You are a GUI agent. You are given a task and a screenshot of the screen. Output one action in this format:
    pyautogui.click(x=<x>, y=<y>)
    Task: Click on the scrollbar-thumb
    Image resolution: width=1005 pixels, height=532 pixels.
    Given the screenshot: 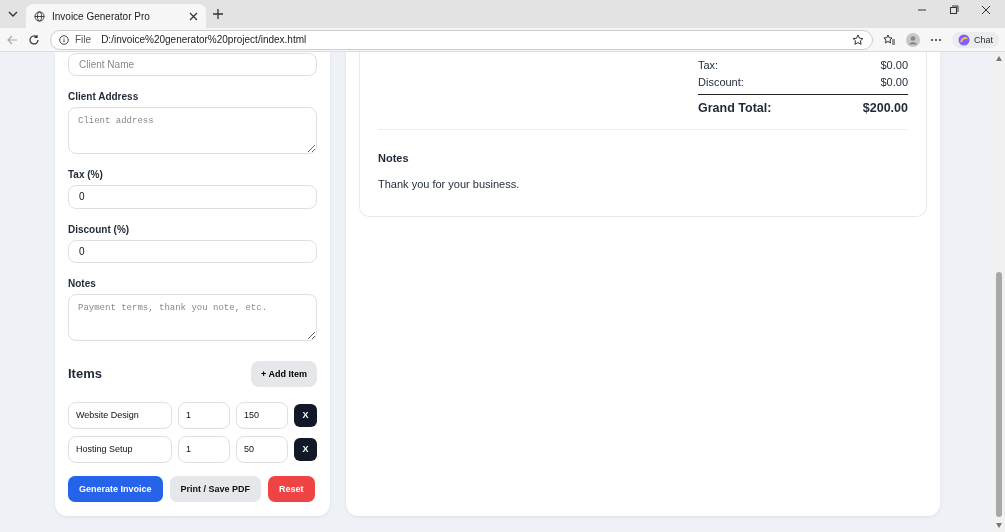 What is the action you would take?
    pyautogui.click(x=999, y=394)
    